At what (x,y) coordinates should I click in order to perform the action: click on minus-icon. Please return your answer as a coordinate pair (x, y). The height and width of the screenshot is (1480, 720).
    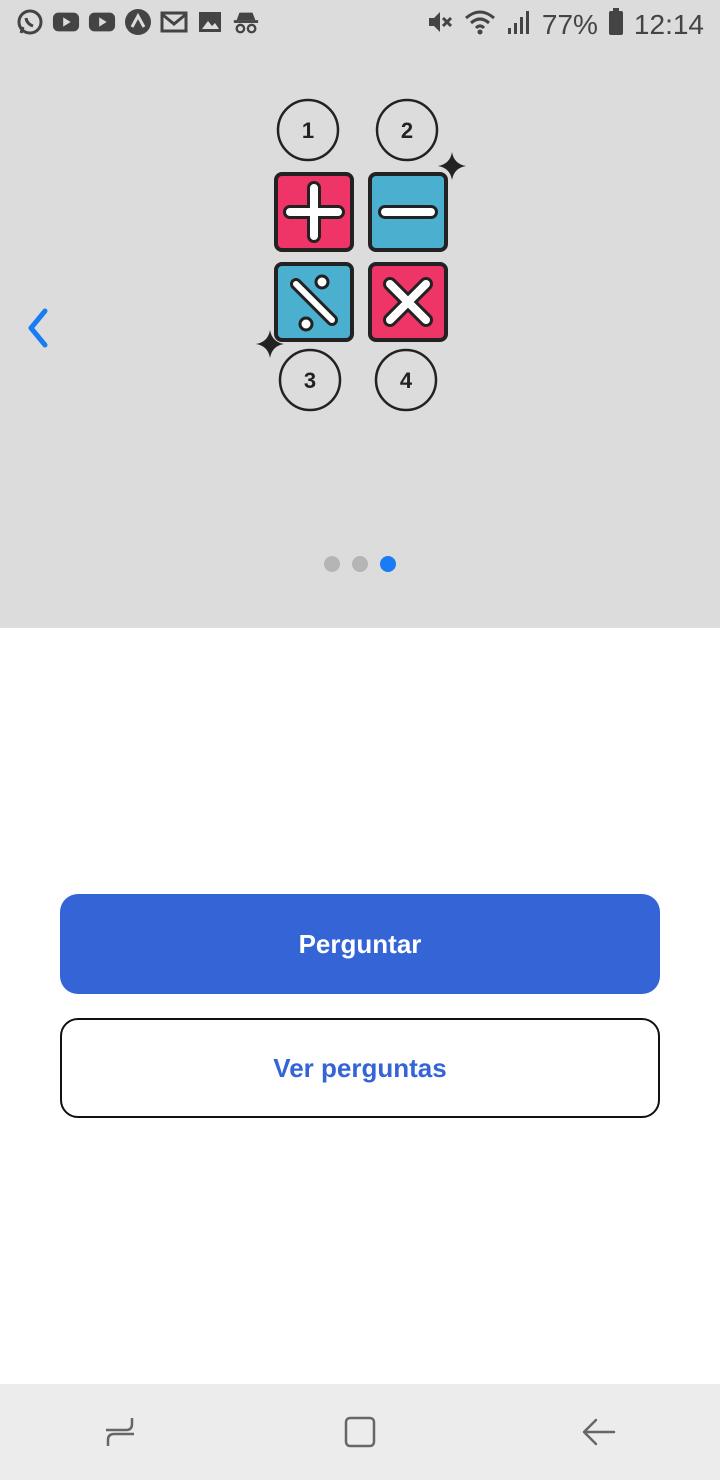
    Looking at the image, I should click on (408, 212).